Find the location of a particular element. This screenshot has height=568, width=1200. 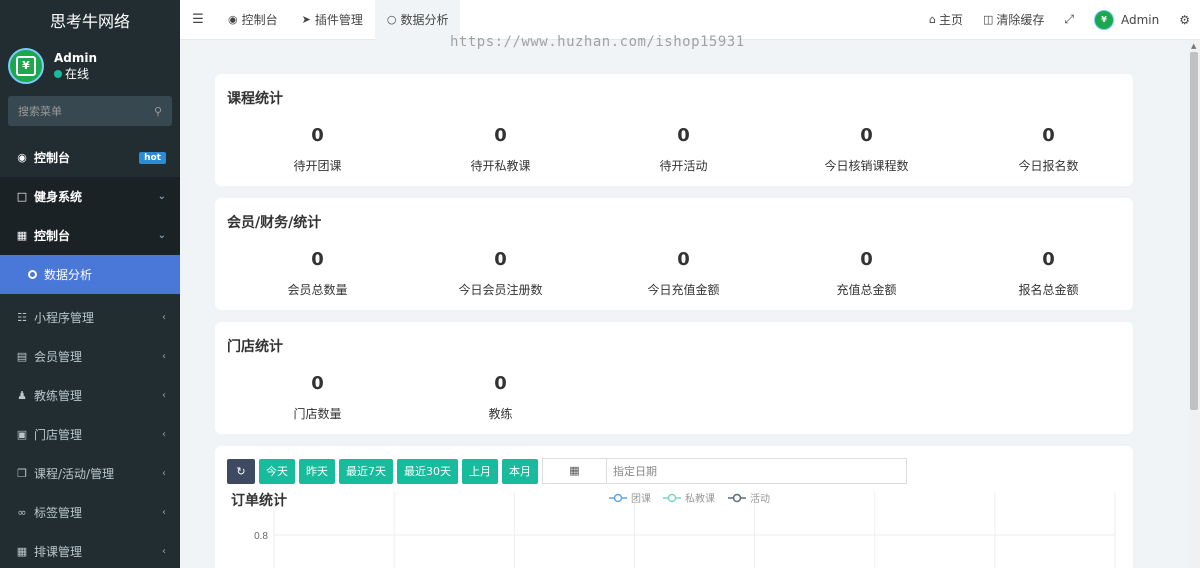

course-stats-title: 课程统计 is located at coordinates (255, 99).